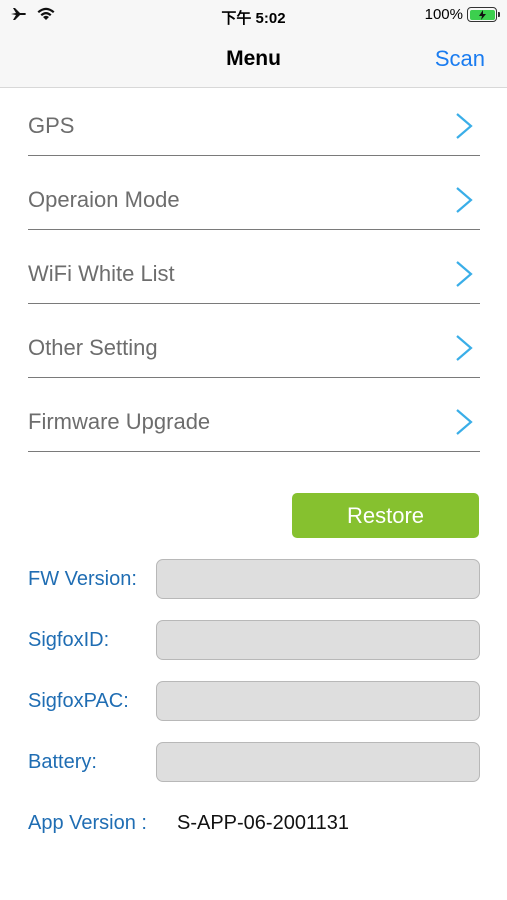  Describe the element at coordinates (254, 343) in the screenshot. I see `menu-item-other-setting: Other Setting` at that location.